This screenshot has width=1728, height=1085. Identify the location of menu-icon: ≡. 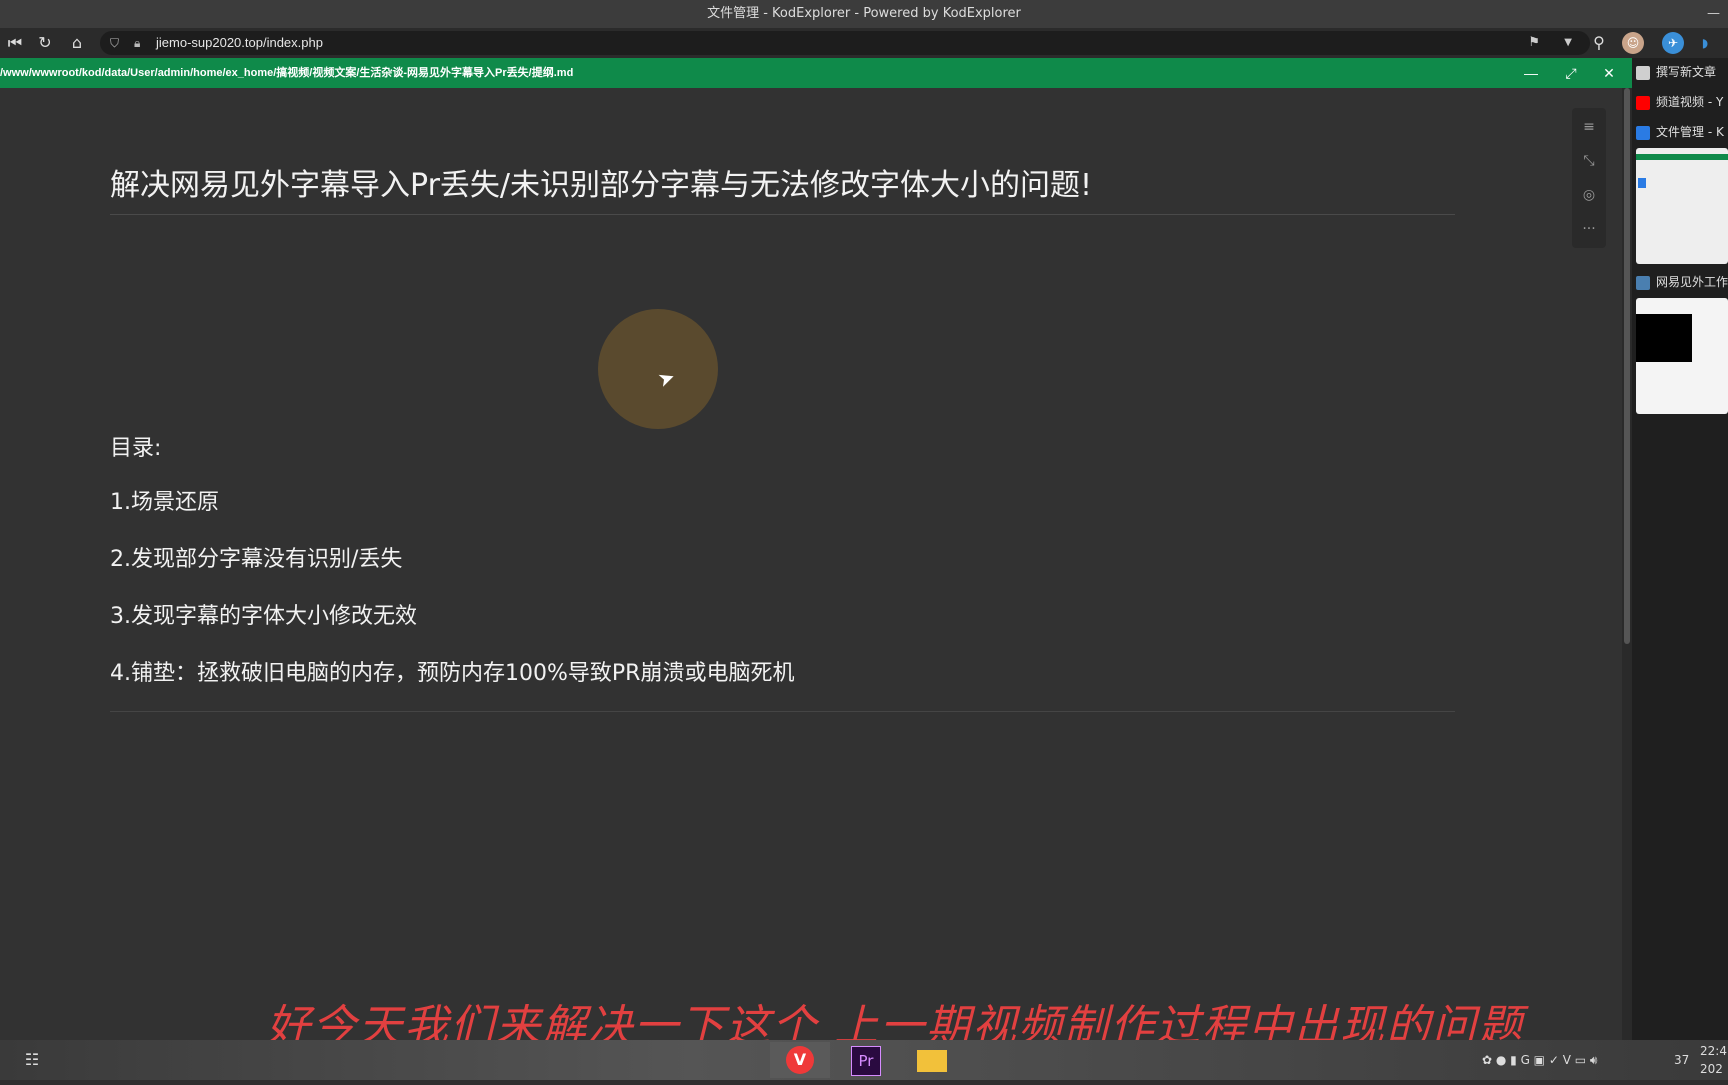
(1589, 127).